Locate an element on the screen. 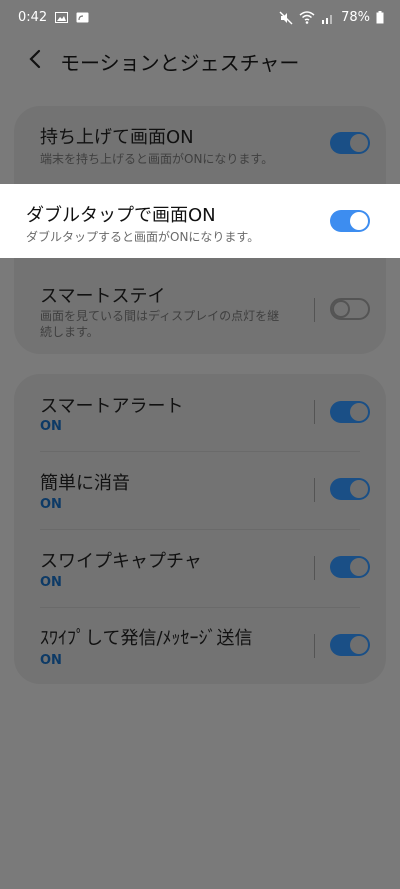 This screenshot has width=400, height=889. setting-subtitle: ダブルタップすると画面がONになります。 is located at coordinates (143, 237).